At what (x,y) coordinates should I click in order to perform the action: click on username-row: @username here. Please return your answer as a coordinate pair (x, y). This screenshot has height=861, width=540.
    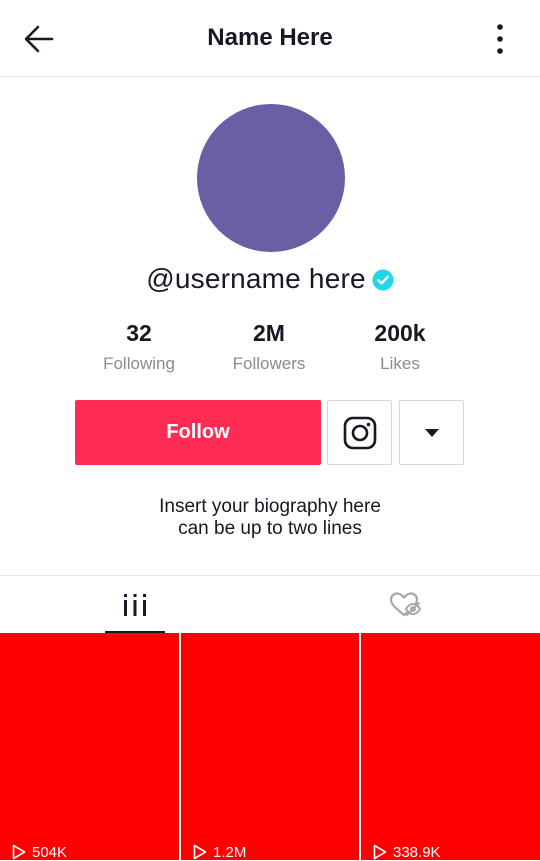
    Looking at the image, I should click on (270, 279).